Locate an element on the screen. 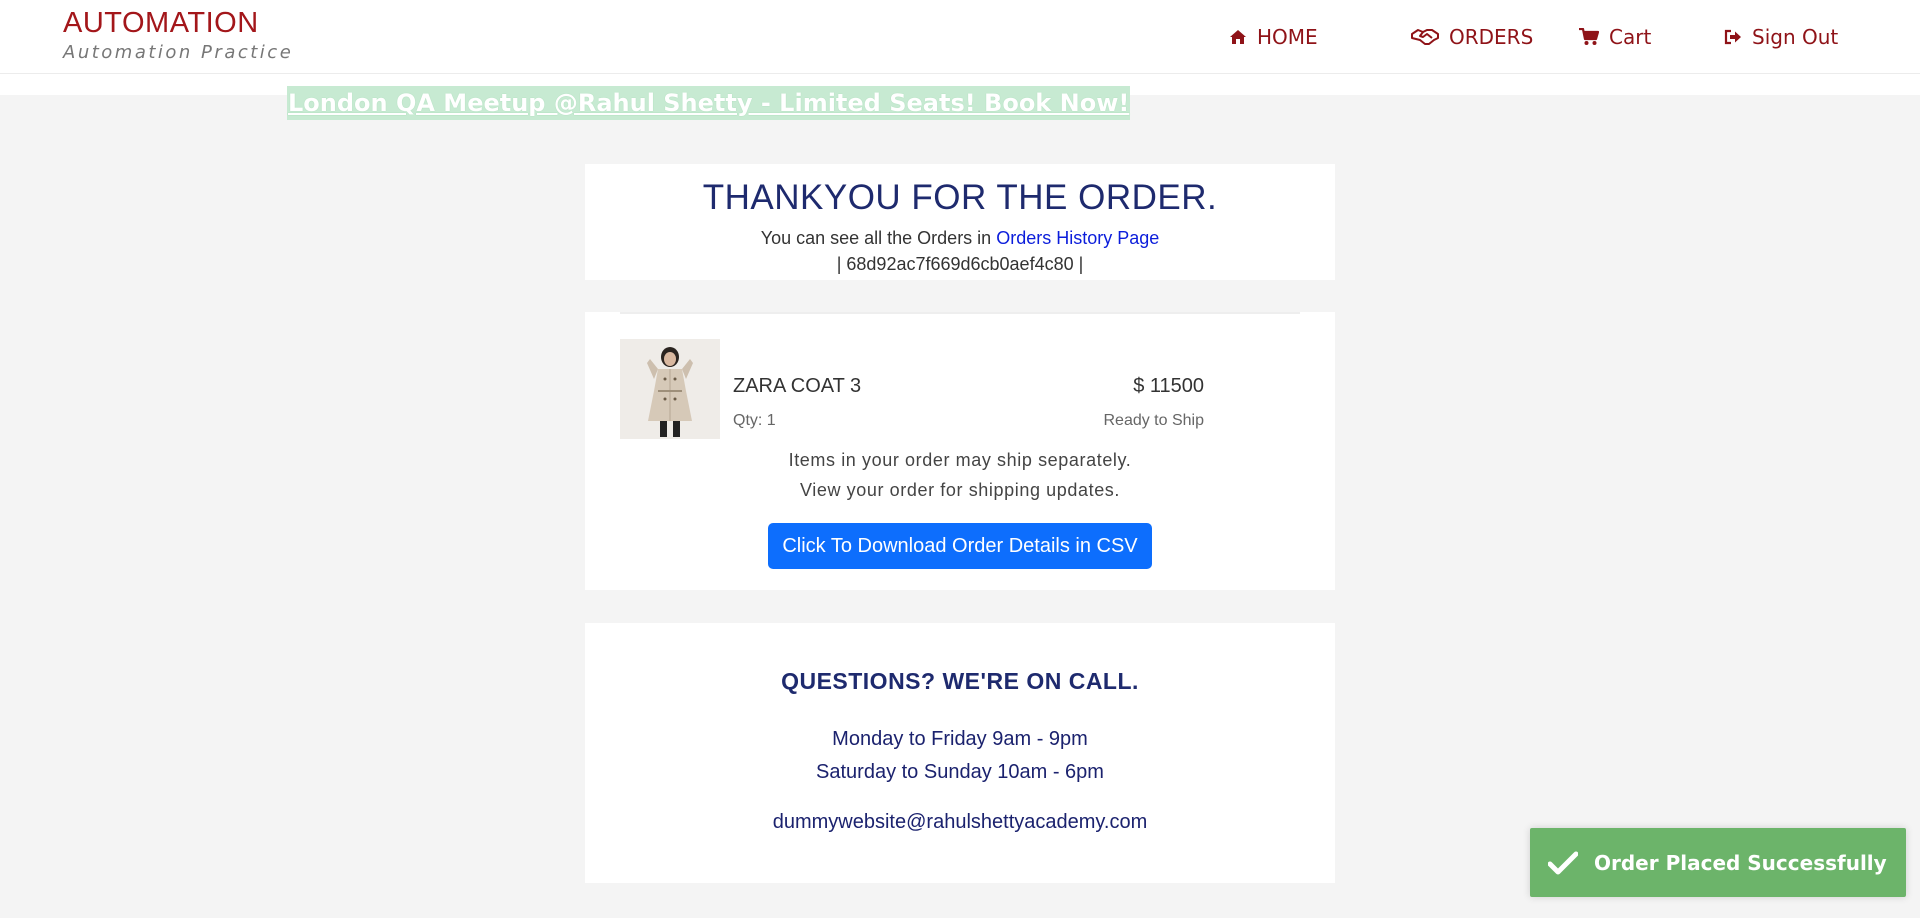 This screenshot has height=918, width=1920. logo-subtitle: Automation Practice is located at coordinates (178, 52).